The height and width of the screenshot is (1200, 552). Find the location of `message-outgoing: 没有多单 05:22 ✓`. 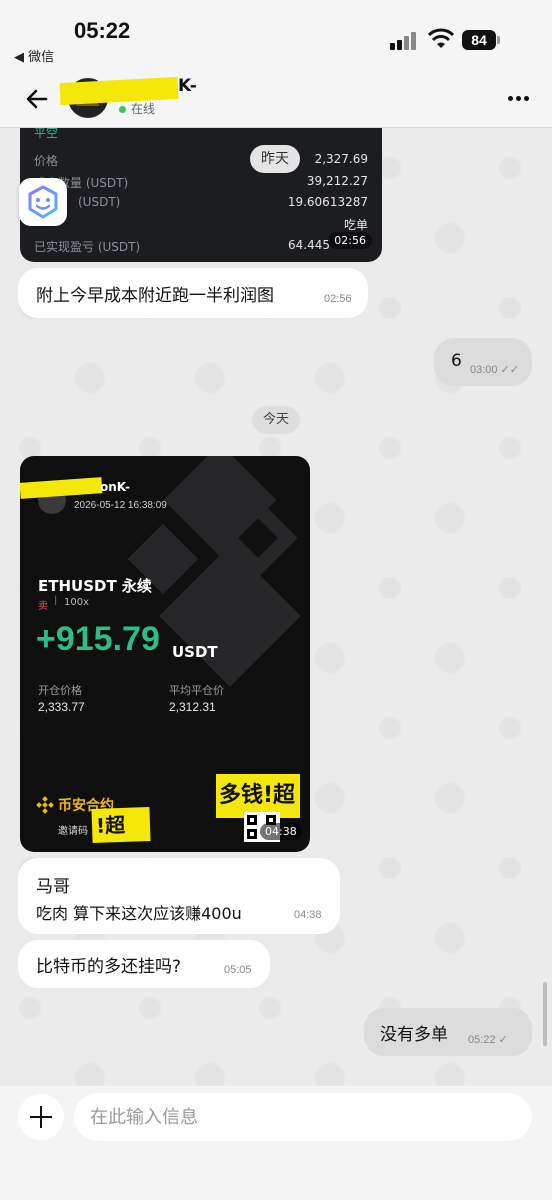

message-outgoing: 没有多单 05:22 ✓ is located at coordinates (448, 1032).